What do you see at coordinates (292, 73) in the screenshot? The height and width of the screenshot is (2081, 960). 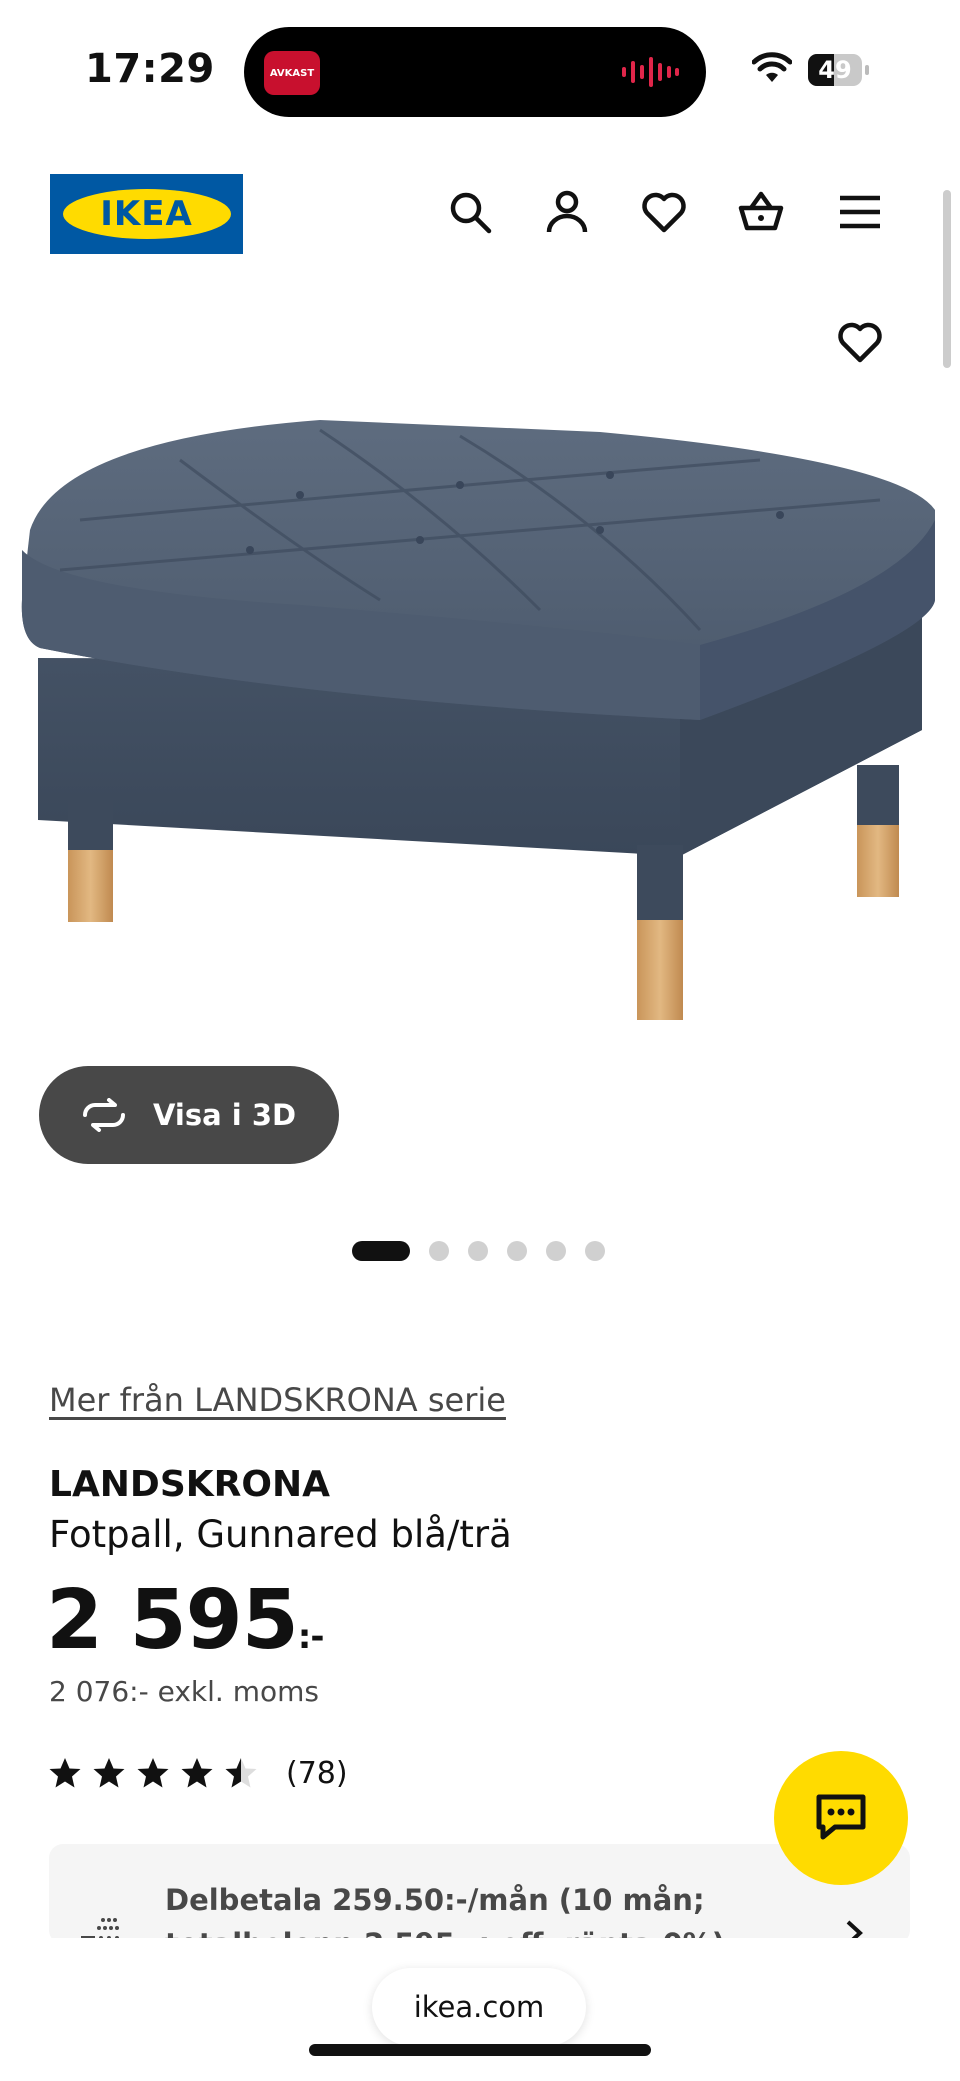 I see `island-app-icon: AVKAST` at bounding box center [292, 73].